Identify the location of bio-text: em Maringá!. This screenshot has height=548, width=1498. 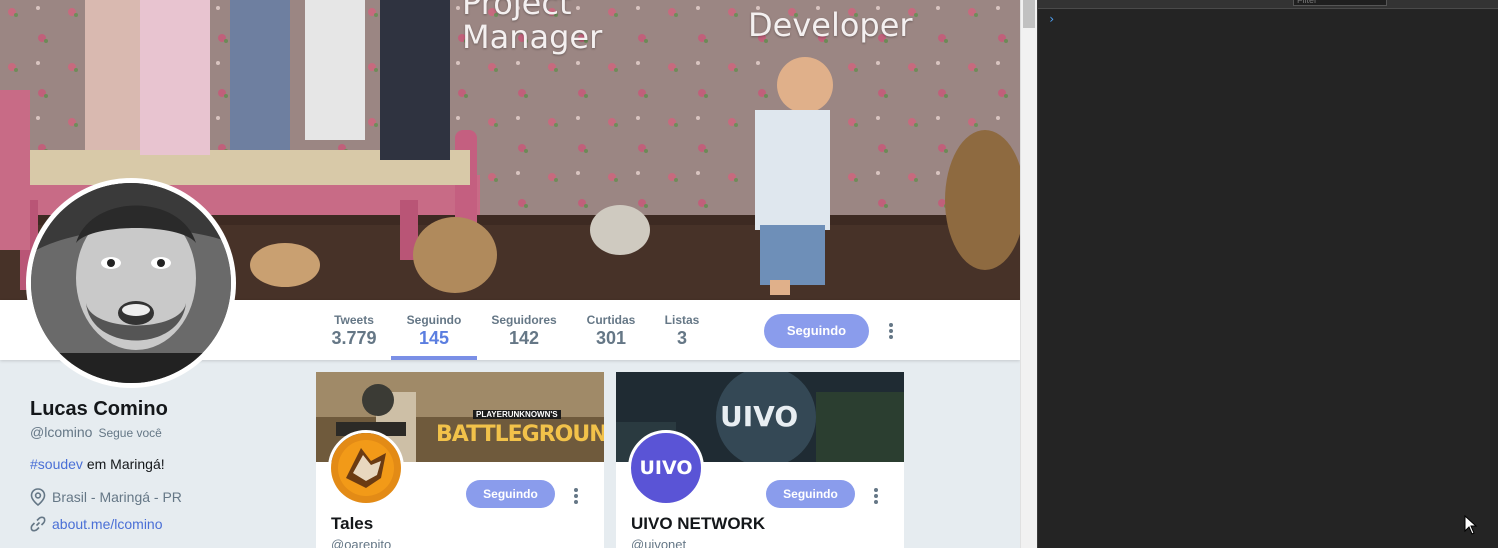
(123, 464).